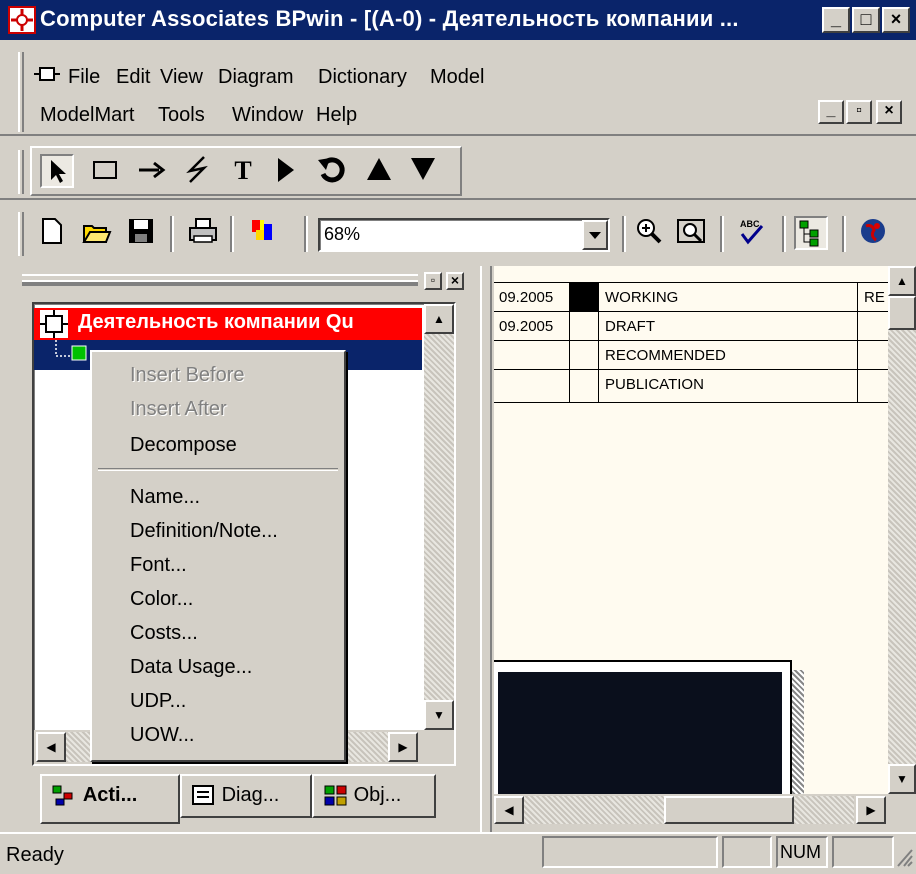 The width and height of the screenshot is (916, 874). What do you see at coordinates (532, 297) in the screenshot?
I see `date-cell-1: 09.2005` at bounding box center [532, 297].